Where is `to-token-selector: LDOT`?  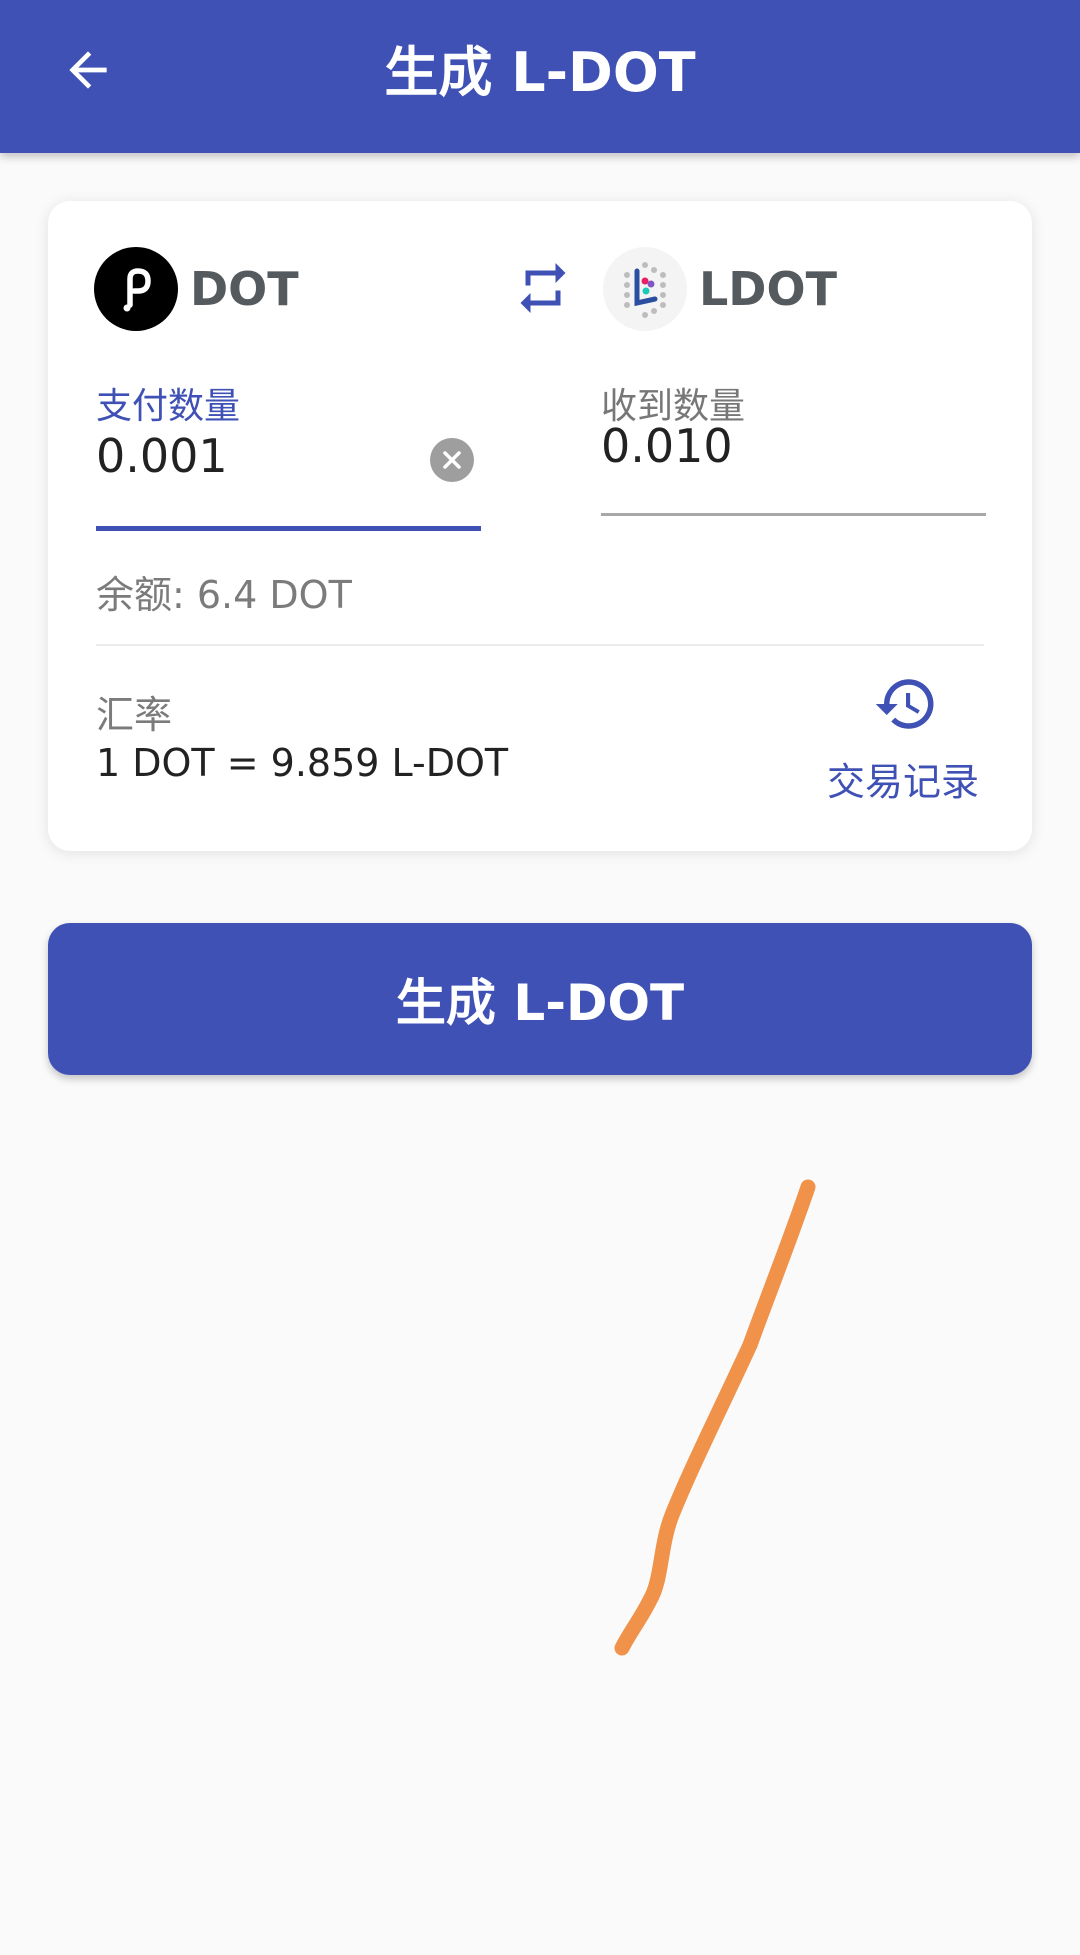
to-token-selector: LDOT is located at coordinates (720, 289).